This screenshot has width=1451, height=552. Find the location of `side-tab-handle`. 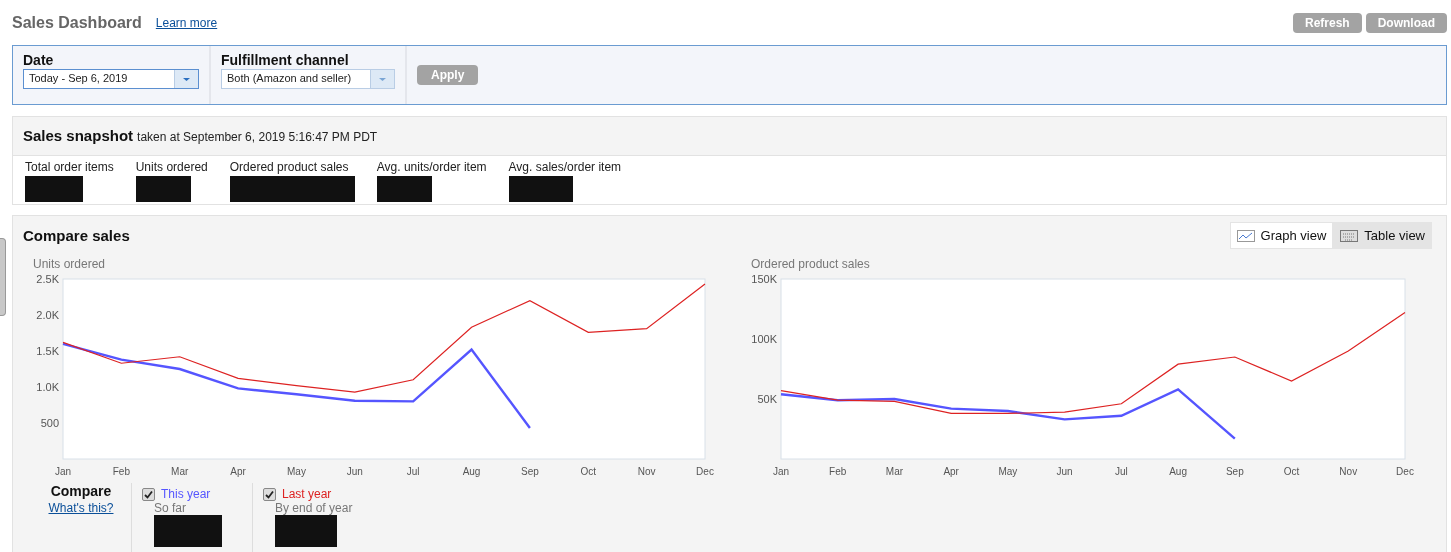

side-tab-handle is located at coordinates (3, 277).